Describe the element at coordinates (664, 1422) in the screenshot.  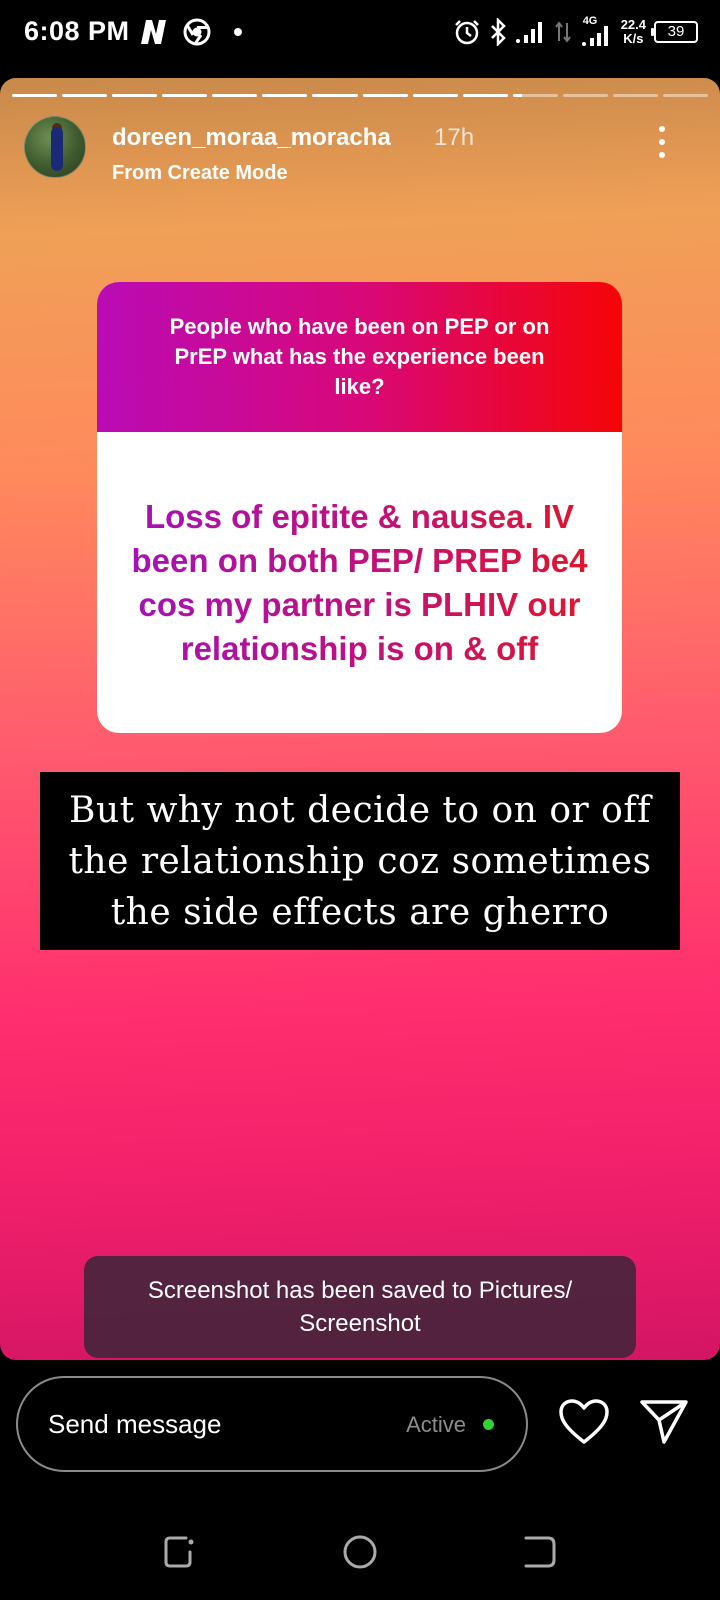
I see `send-icon` at that location.